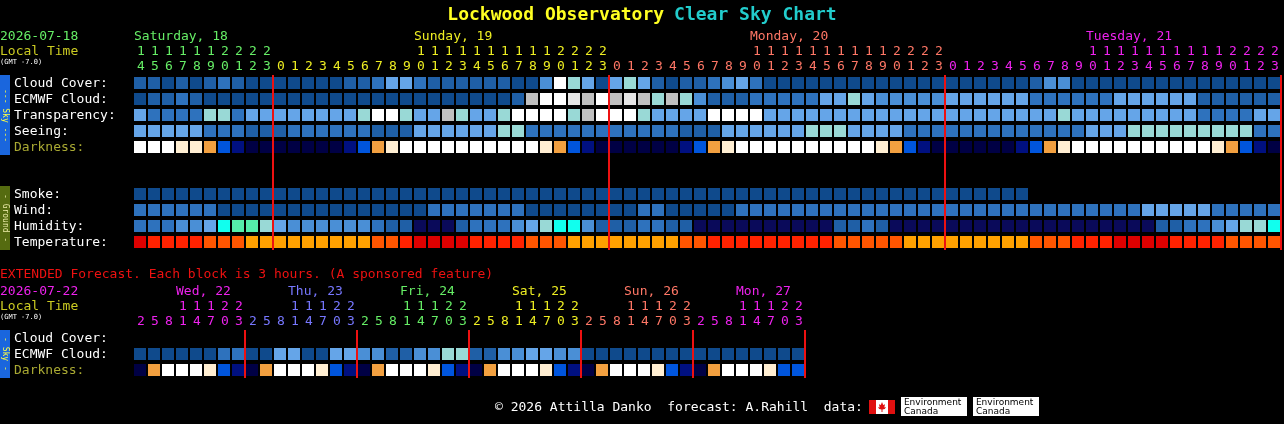  Describe the element at coordinates (41, 131) in the screenshot. I see `row-label: Seeing:` at that location.